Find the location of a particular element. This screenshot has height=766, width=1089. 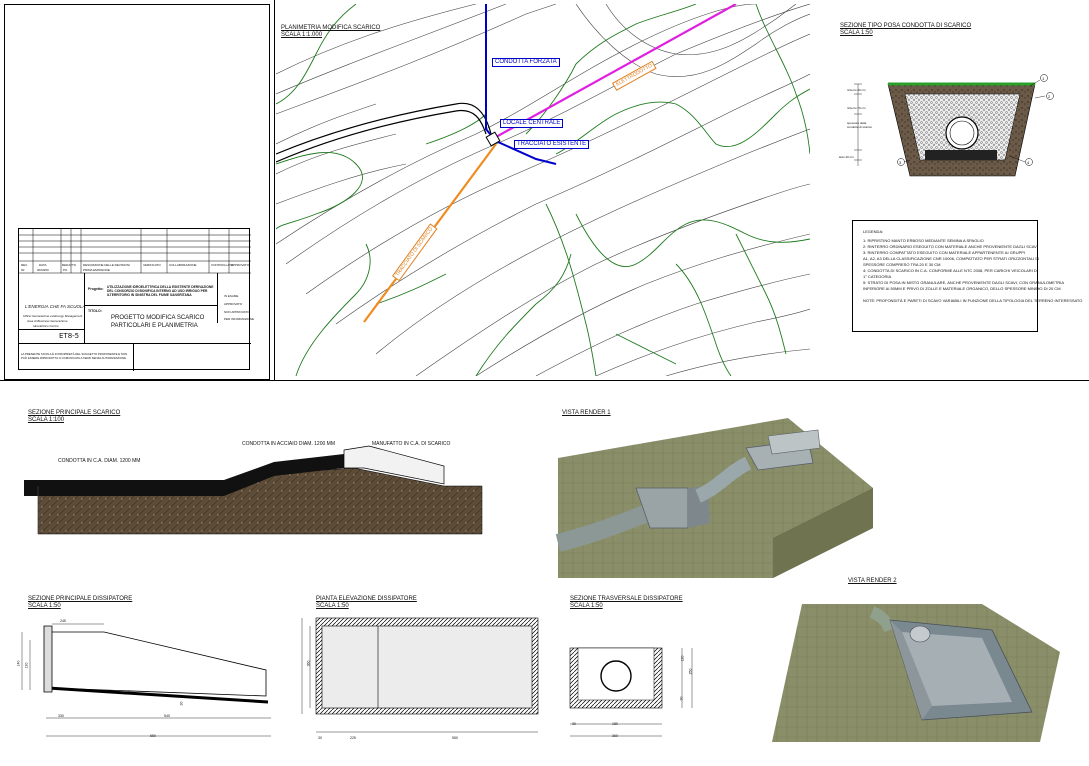

dim-30: 30 is located at coordinates (181, 703).